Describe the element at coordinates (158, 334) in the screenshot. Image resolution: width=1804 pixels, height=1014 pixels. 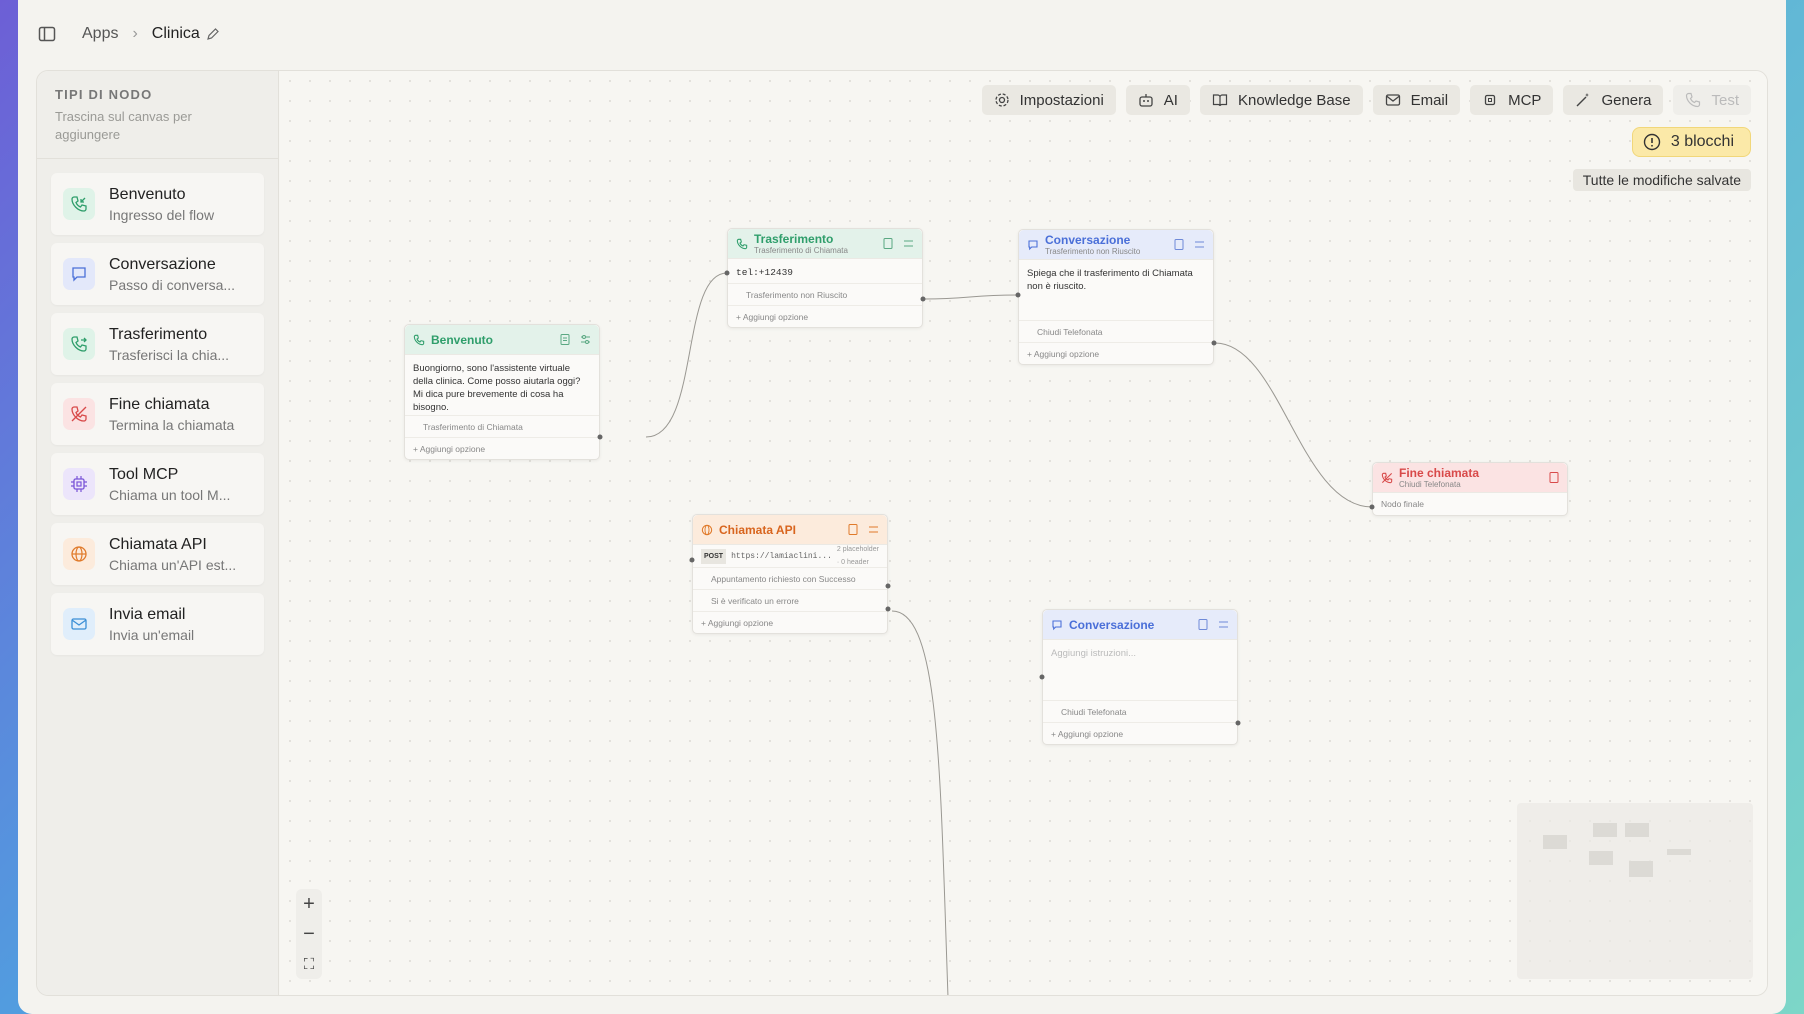
I see `palette-item-title: Trasferimento` at that location.